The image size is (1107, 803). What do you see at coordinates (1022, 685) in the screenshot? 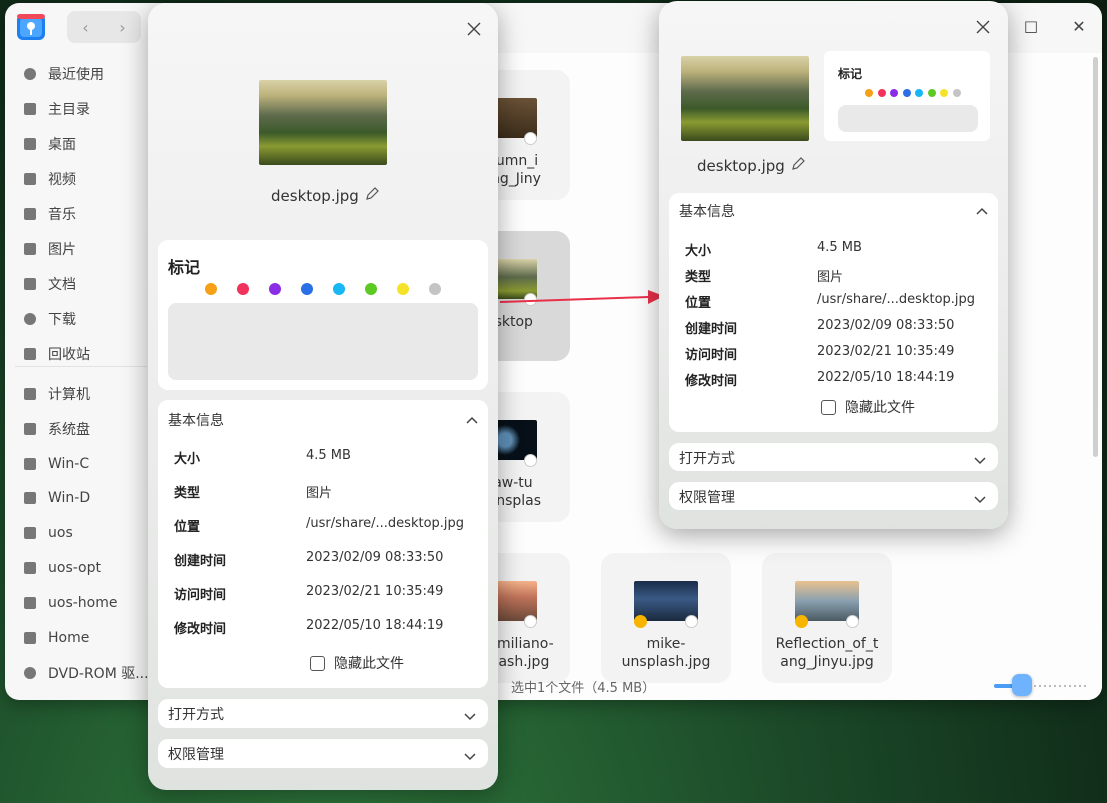
I see `slider-knob` at bounding box center [1022, 685].